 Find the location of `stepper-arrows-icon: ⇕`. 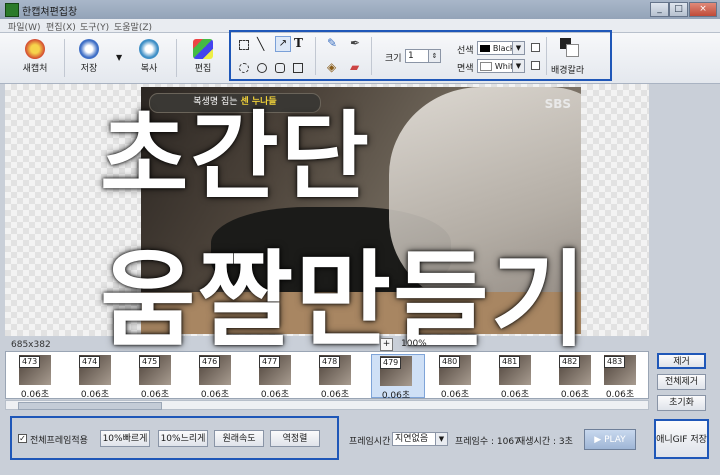

stepper-arrows-icon: ⇕ is located at coordinates (434, 56).